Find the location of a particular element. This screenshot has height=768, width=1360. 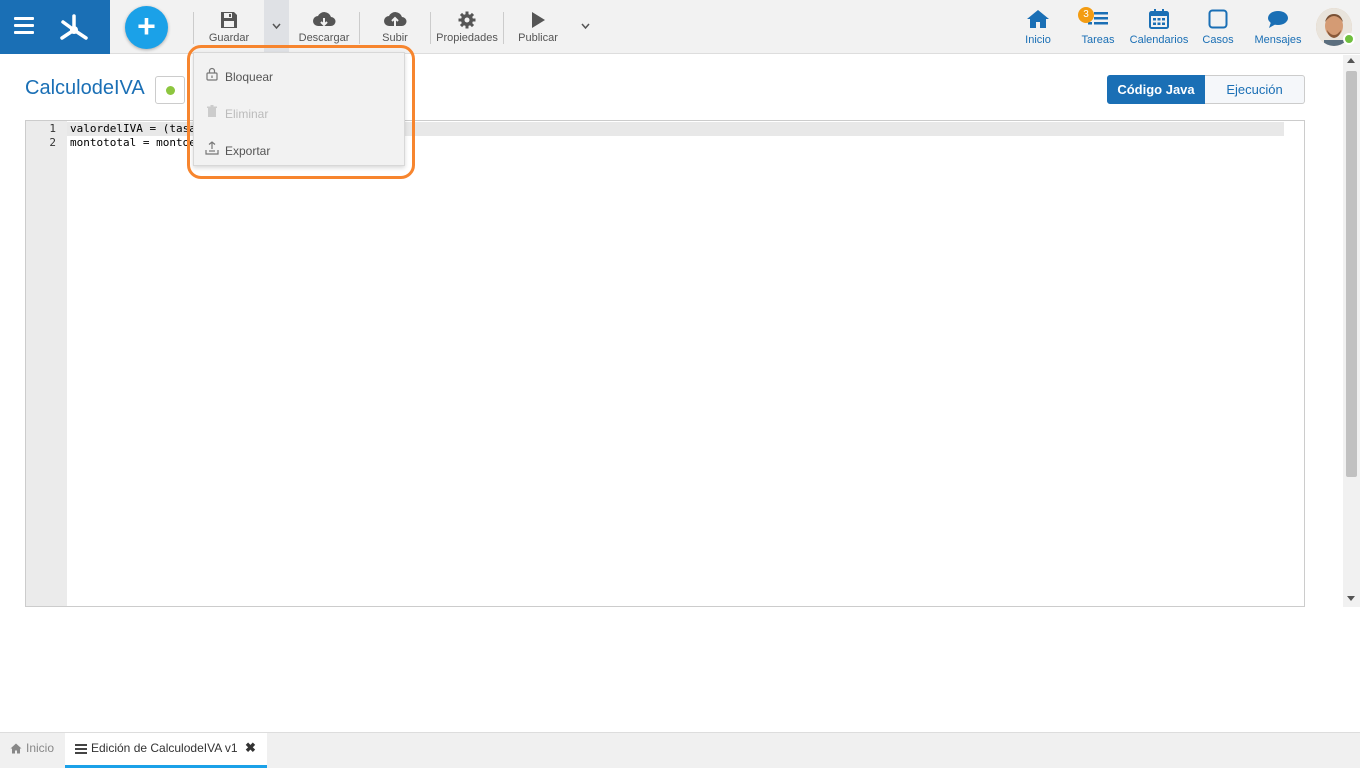

download-button: Descargar is located at coordinates (324, 27).